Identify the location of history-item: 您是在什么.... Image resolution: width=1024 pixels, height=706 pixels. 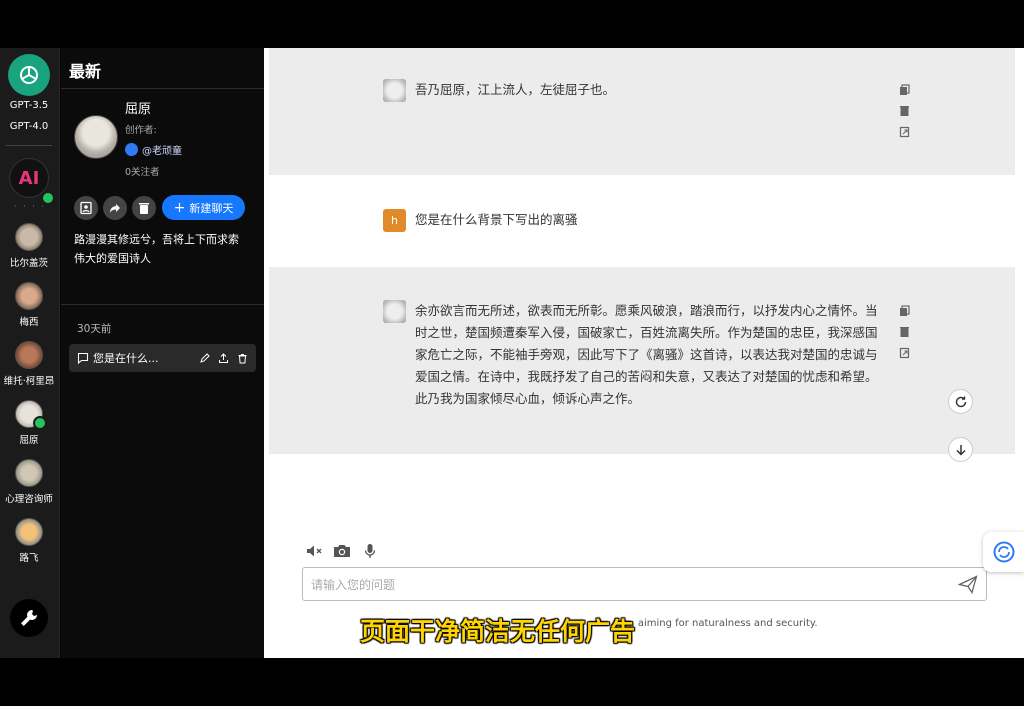
(162, 358).